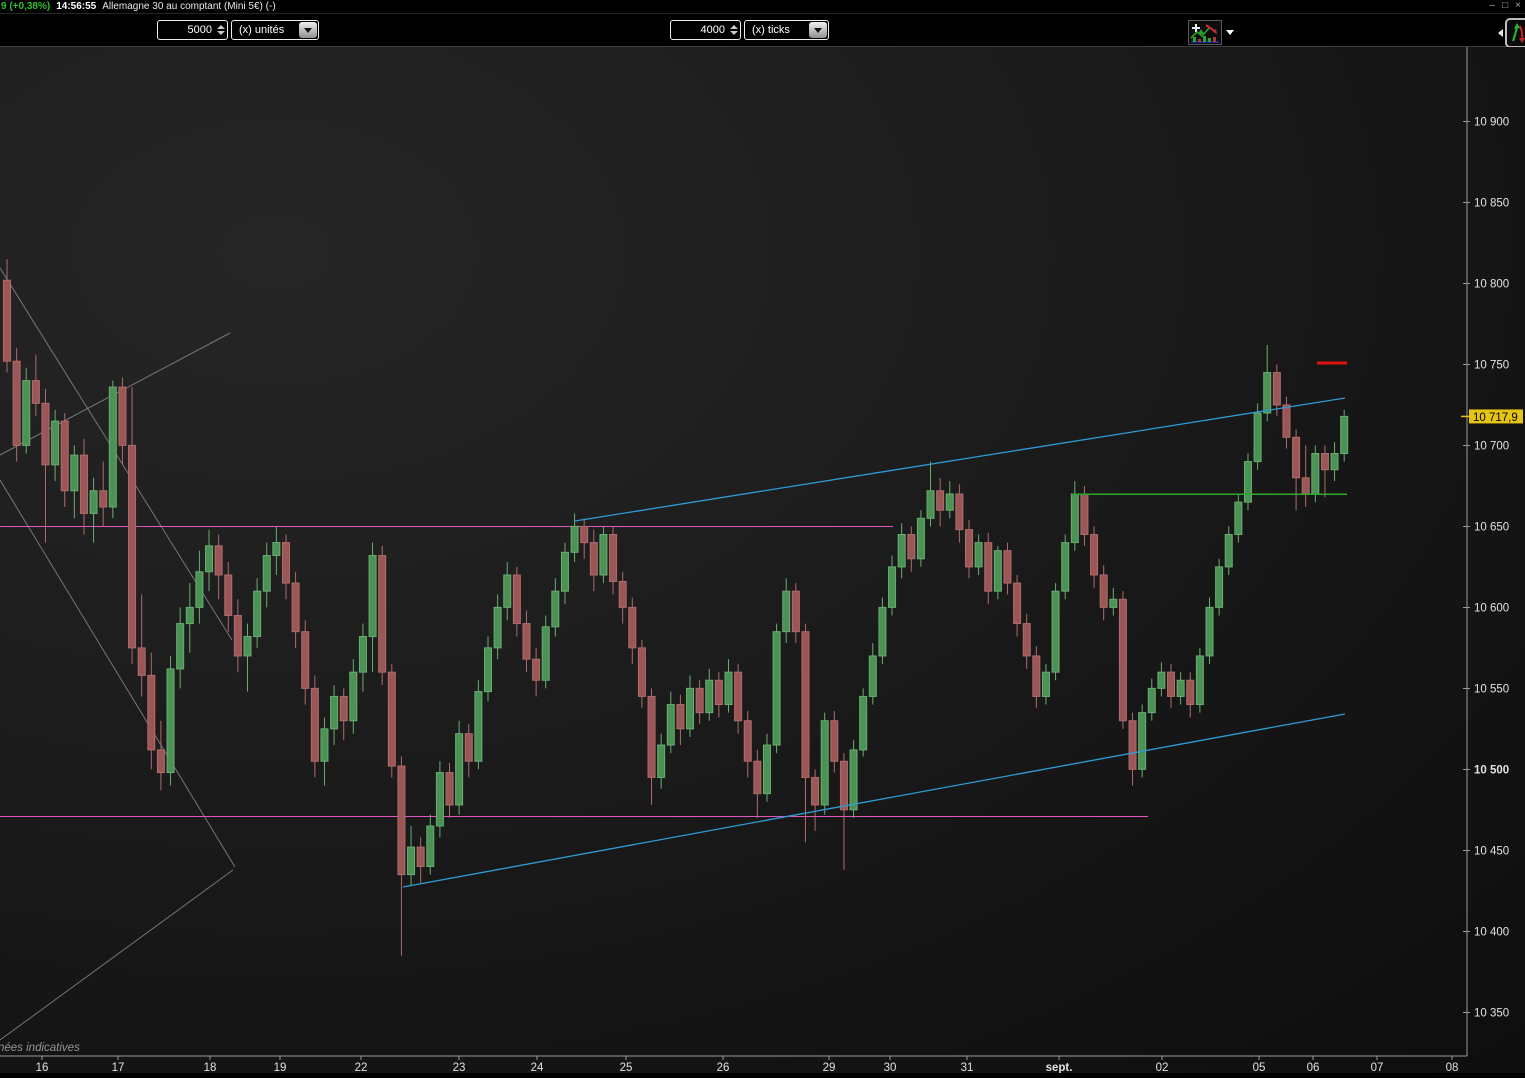 The height and width of the screenshot is (1078, 1525). I want to click on svg-text: 23, so click(459, 1067).